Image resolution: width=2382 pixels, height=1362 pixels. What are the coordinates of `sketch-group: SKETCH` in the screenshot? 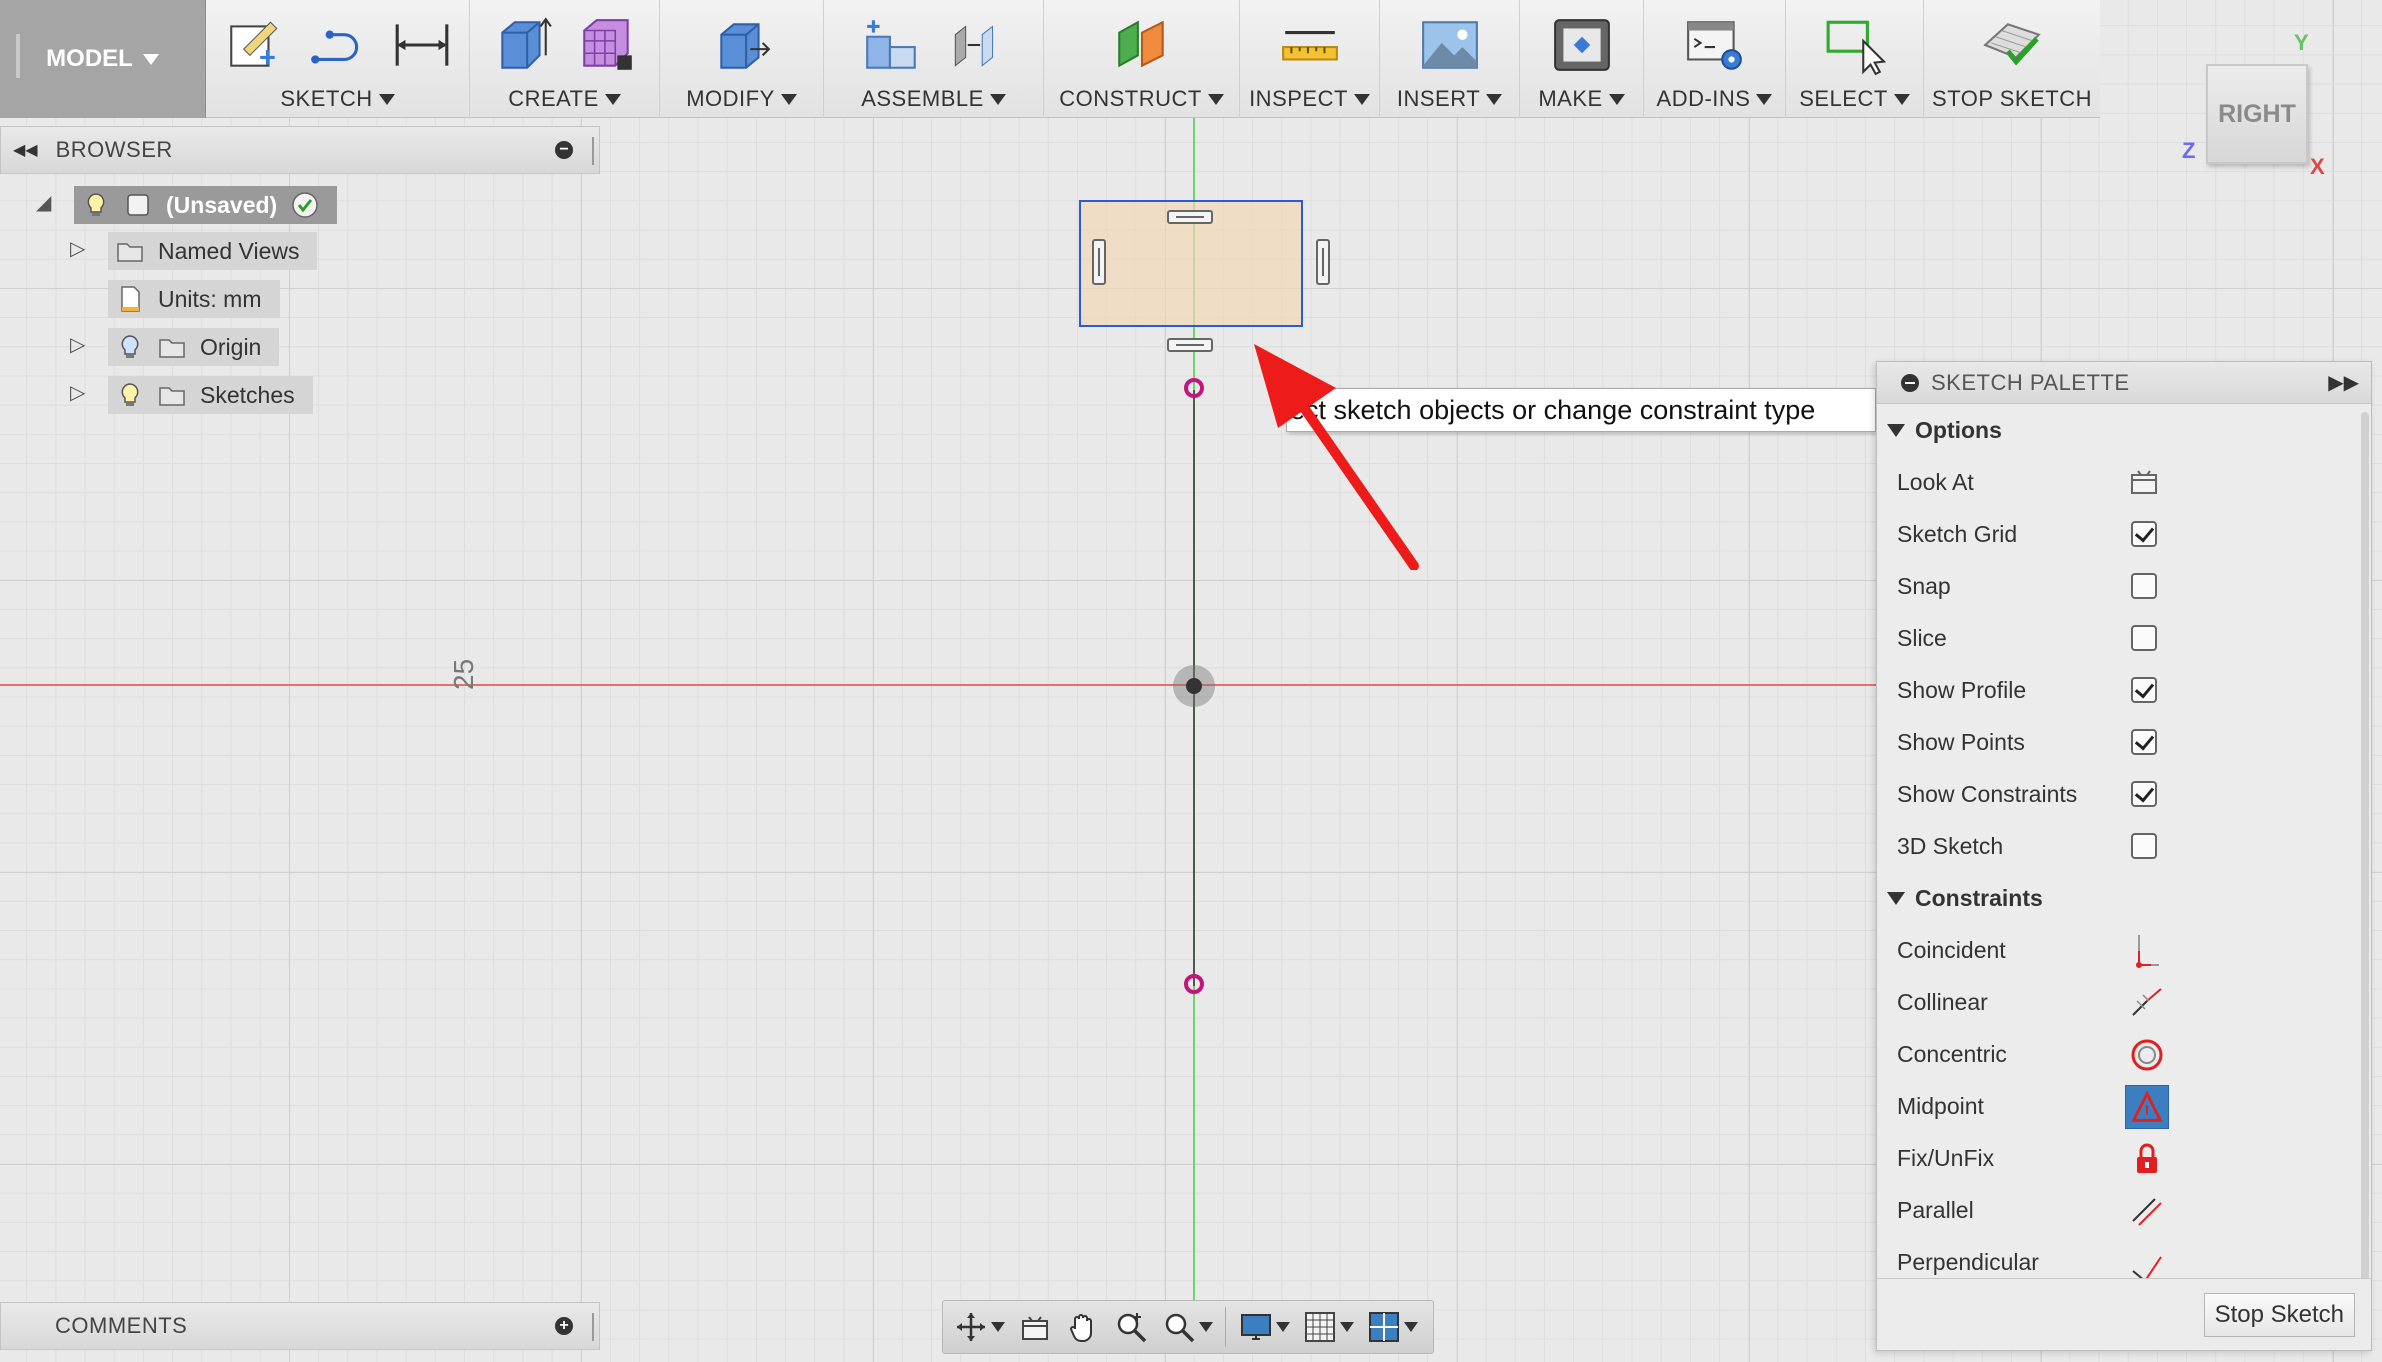 It's located at (338, 59).